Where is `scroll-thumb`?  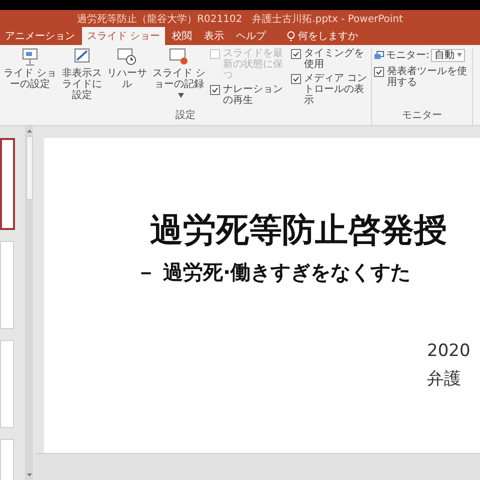
scroll-thumb is located at coordinates (29, 168).